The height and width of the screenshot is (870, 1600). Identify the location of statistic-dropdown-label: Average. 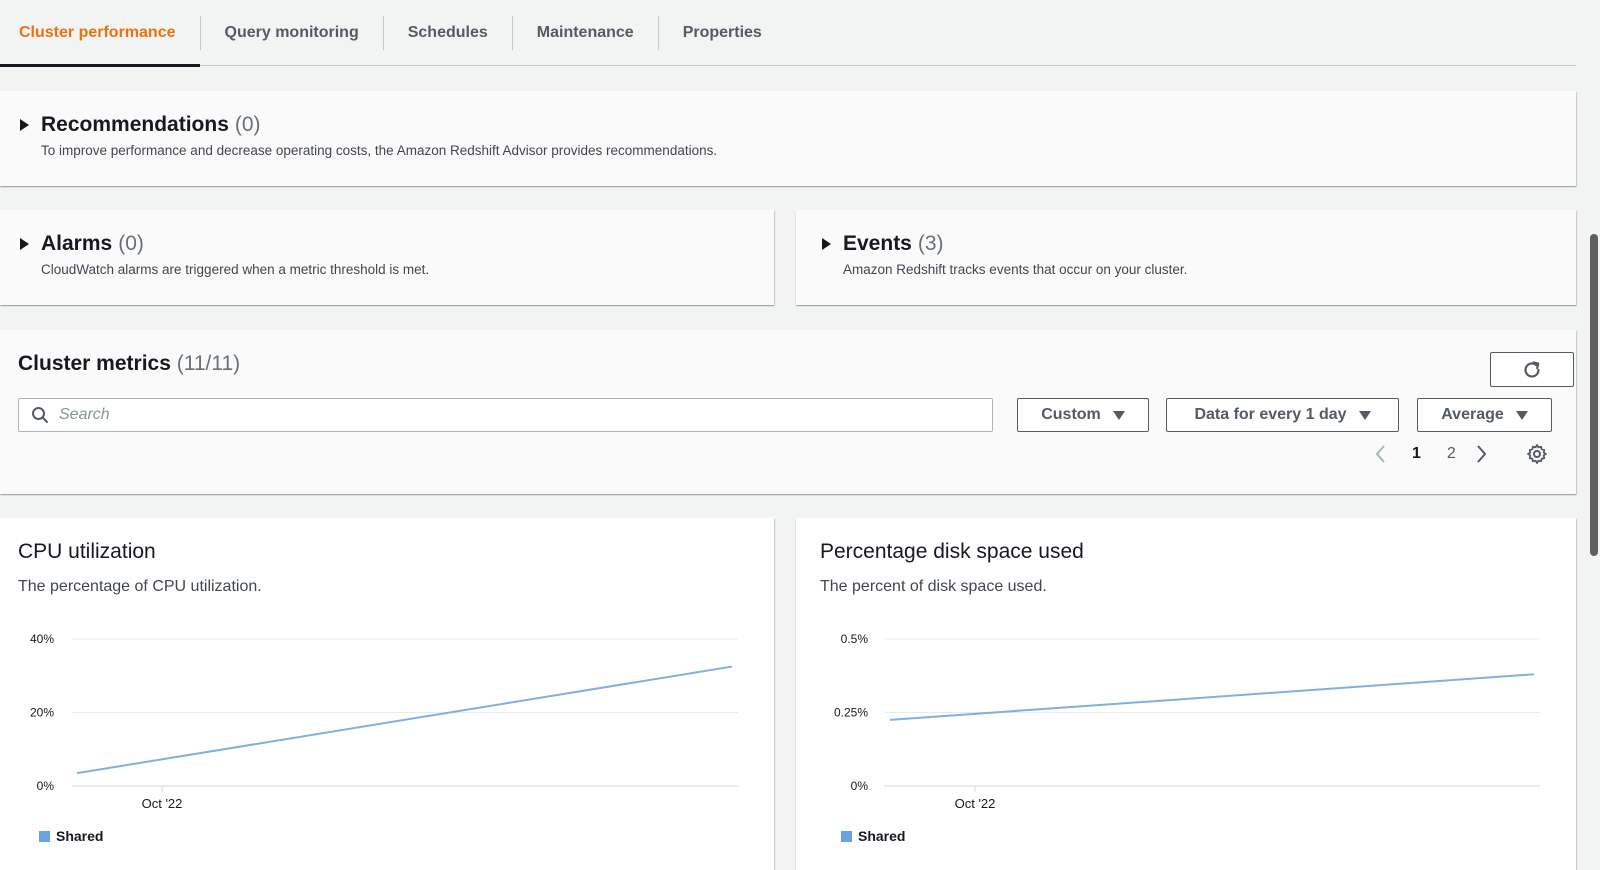
(1472, 414).